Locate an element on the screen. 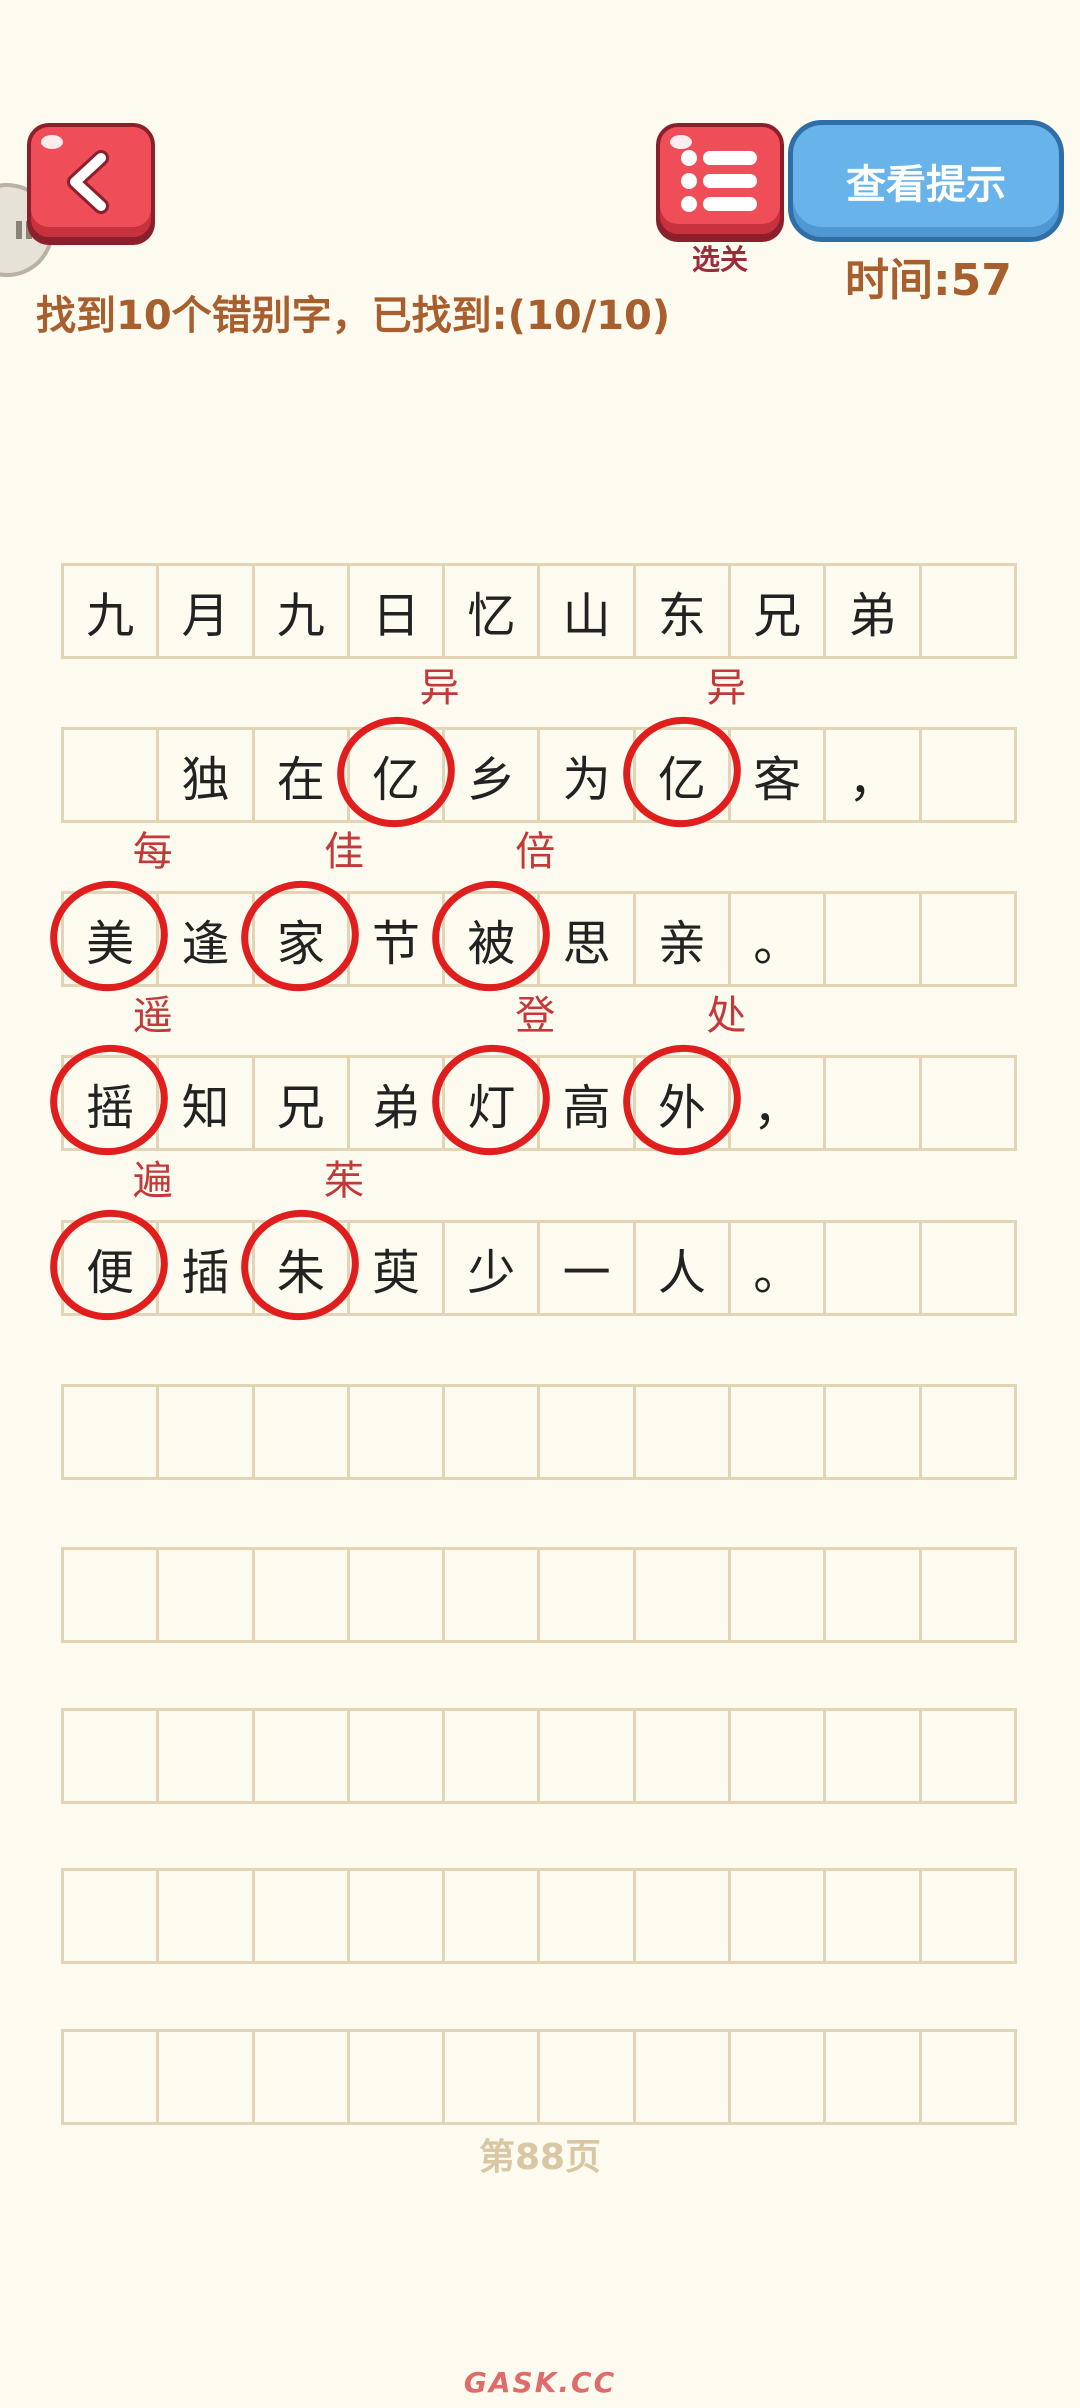 The width and height of the screenshot is (1080, 2408). grid-cell: 人 is located at coordinates (684, 1268).